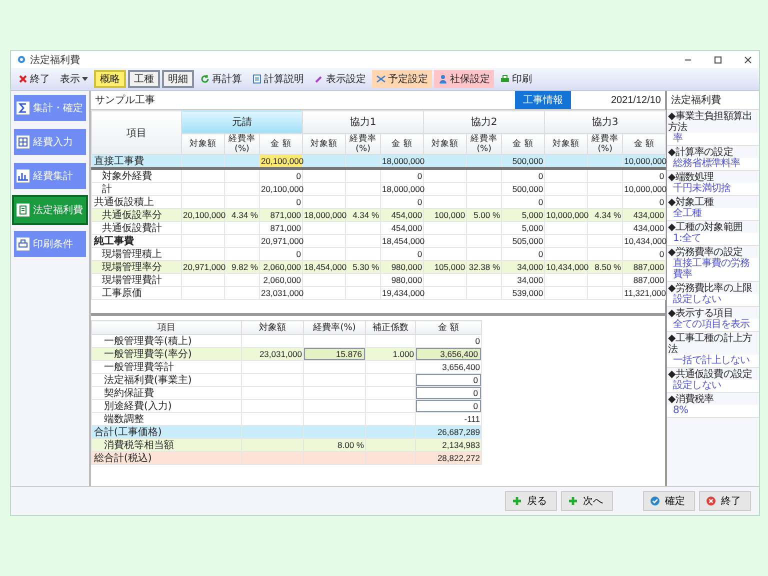 This screenshot has height=576, width=768. What do you see at coordinates (402, 241) in the screenshot?
I see `amount-cell: 18,454,000` at bounding box center [402, 241].